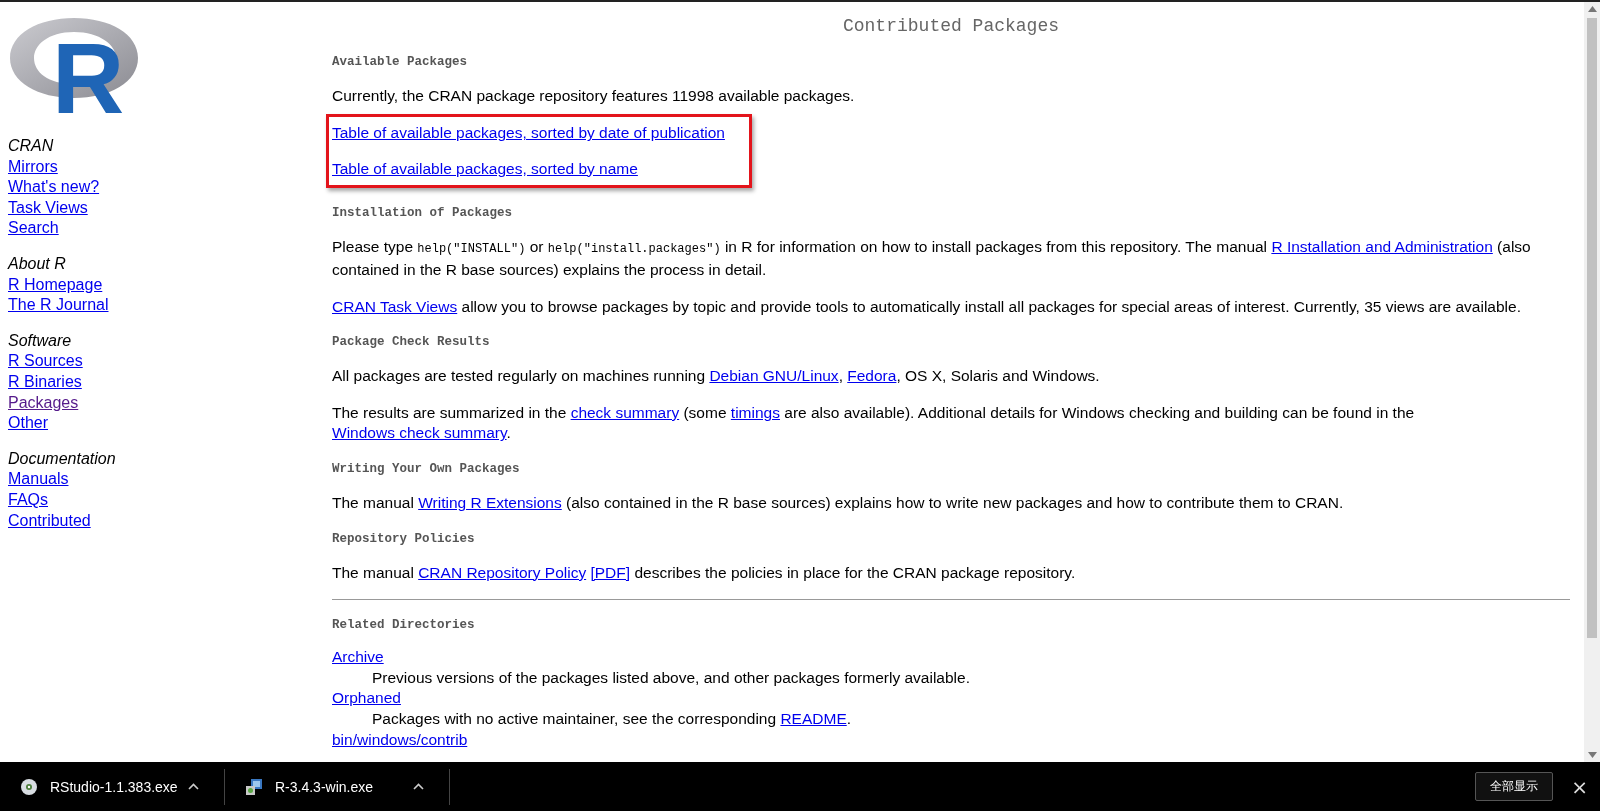  What do you see at coordinates (528, 169) in the screenshot?
I see `package-table-link: Table of available packages, sorted by name` at bounding box center [528, 169].